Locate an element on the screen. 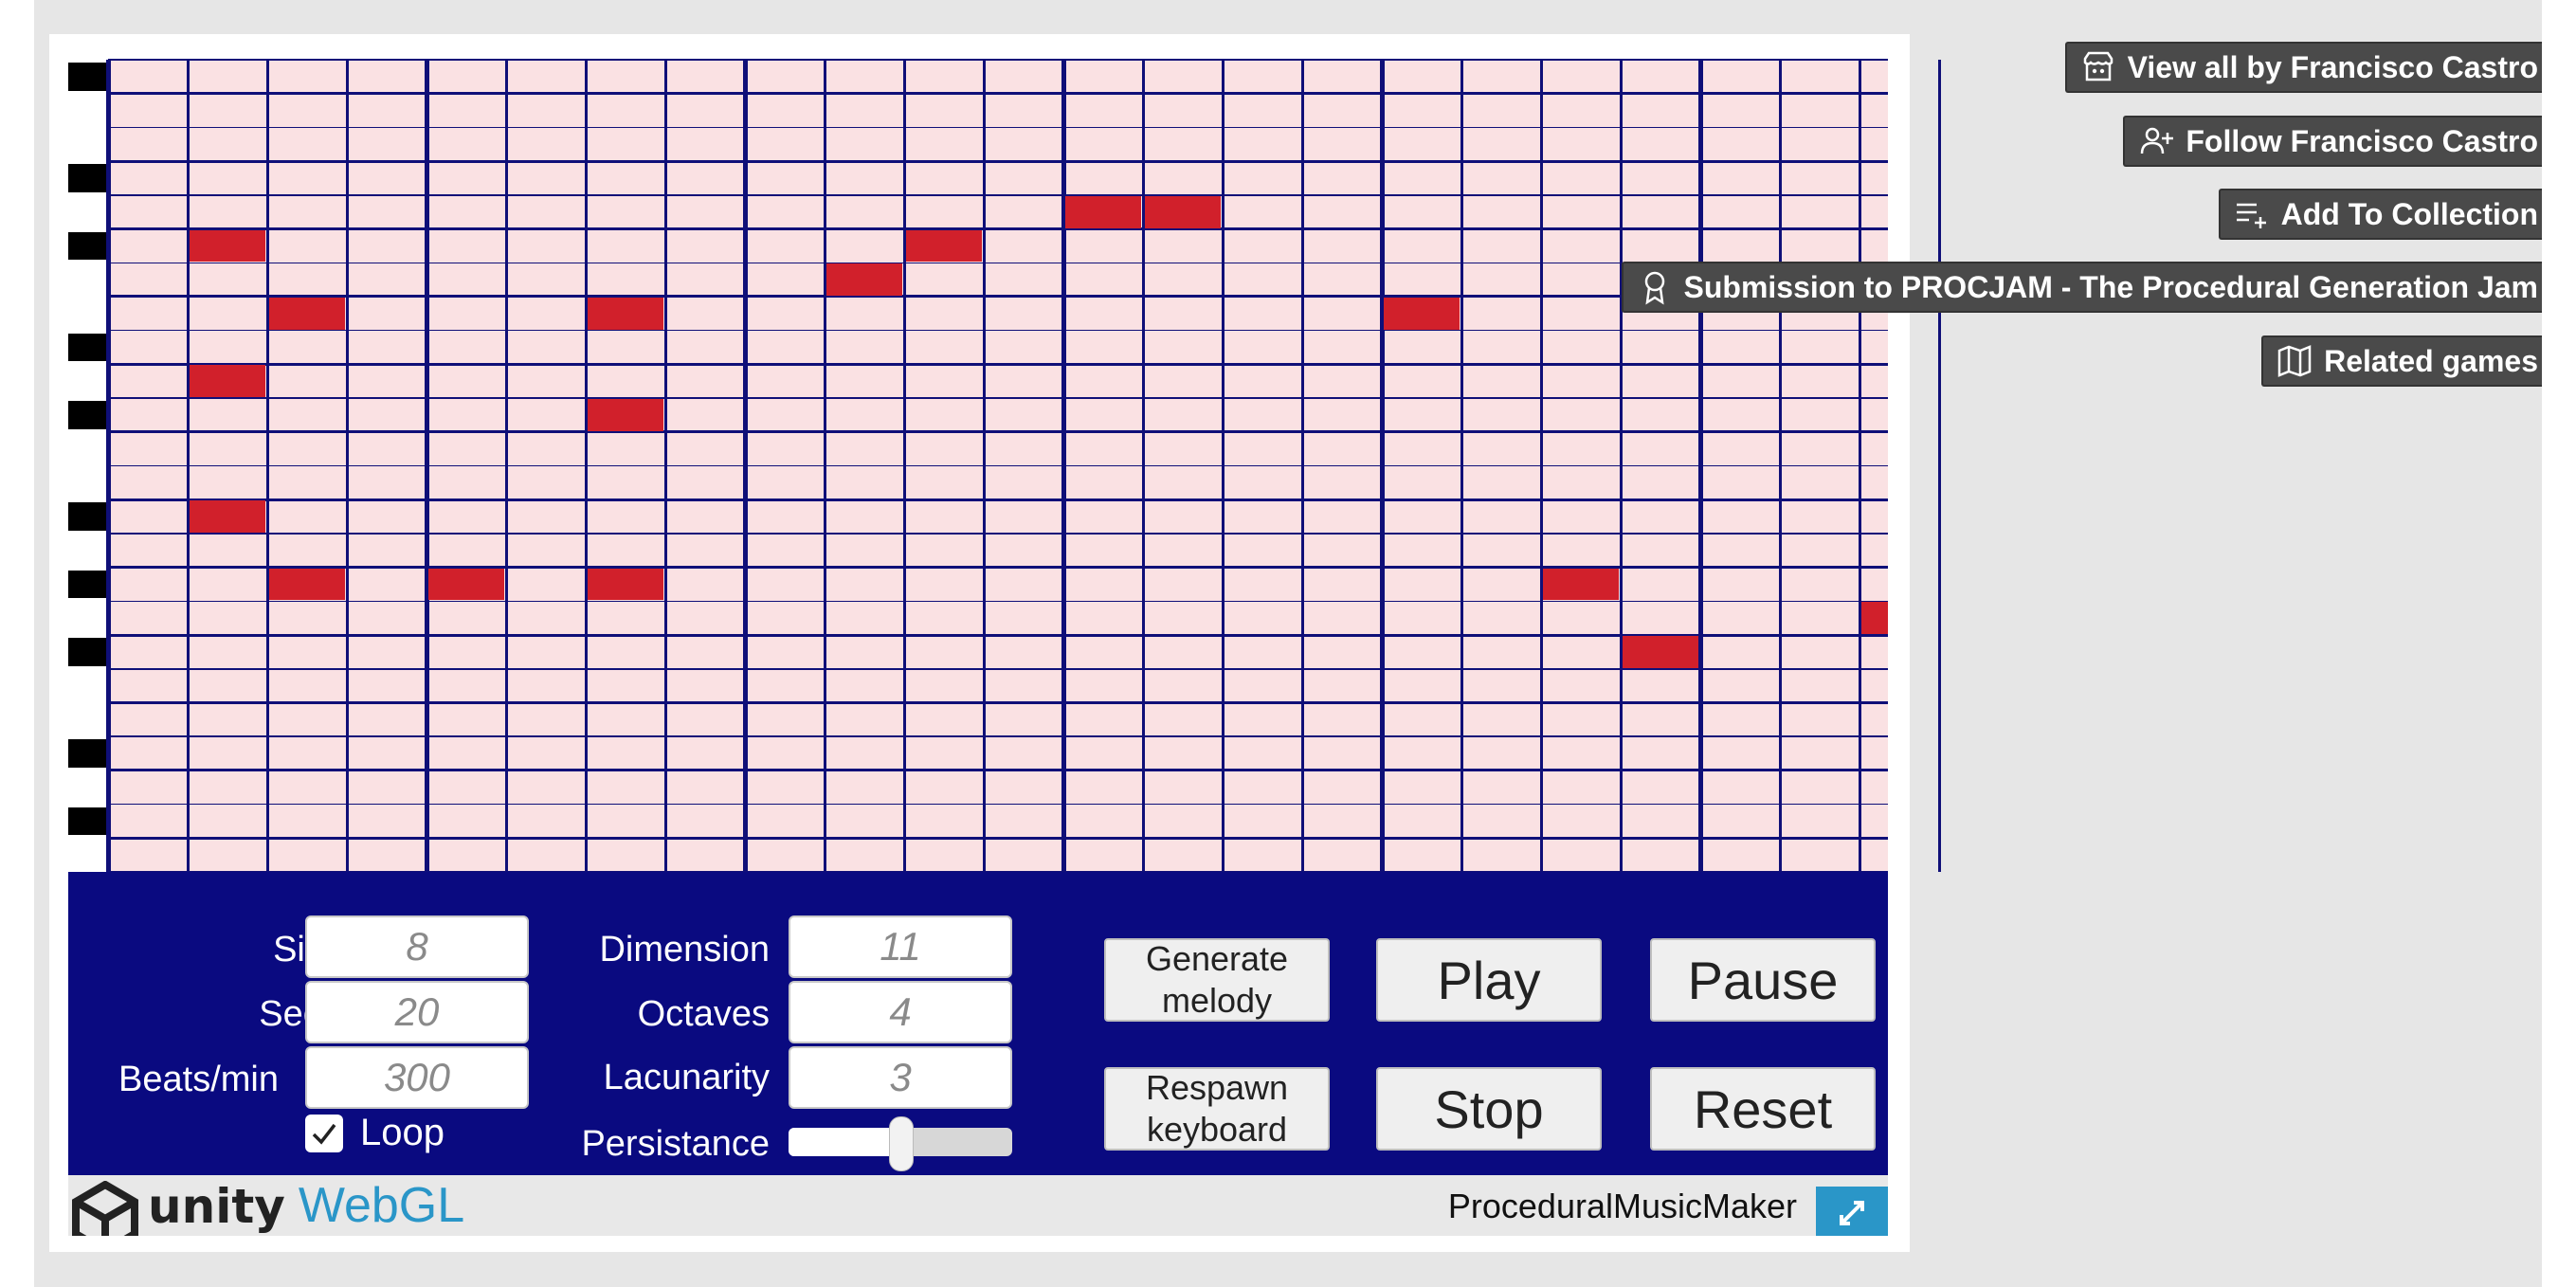 This screenshot has height=1287, width=2576. seed-input: 20 is located at coordinates (417, 1012).